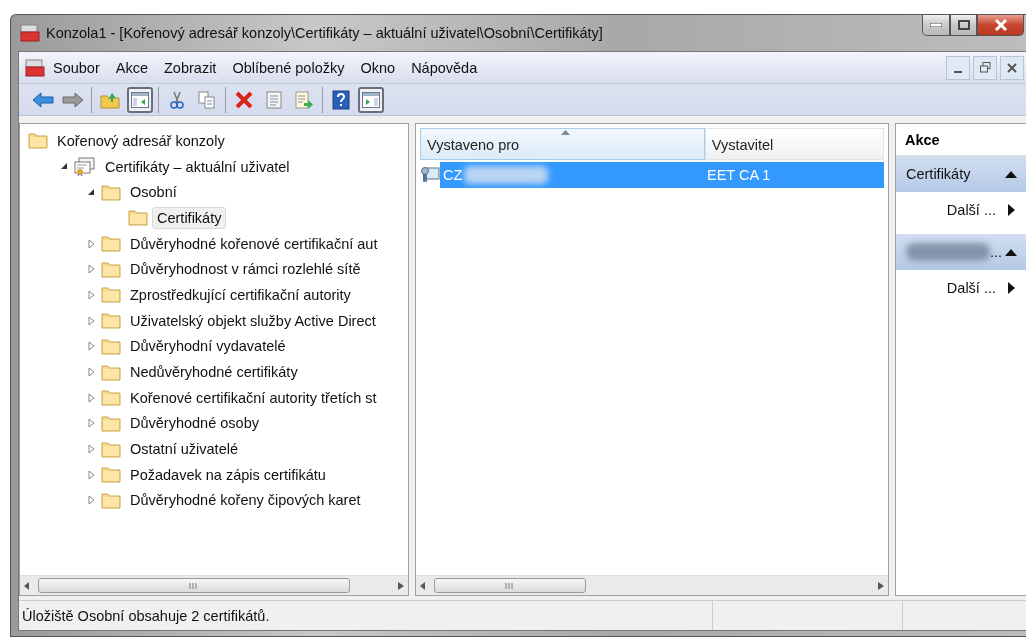 The image size is (1026, 637). Describe the element at coordinates (131, 67) in the screenshot. I see `menu-item: Akce` at that location.